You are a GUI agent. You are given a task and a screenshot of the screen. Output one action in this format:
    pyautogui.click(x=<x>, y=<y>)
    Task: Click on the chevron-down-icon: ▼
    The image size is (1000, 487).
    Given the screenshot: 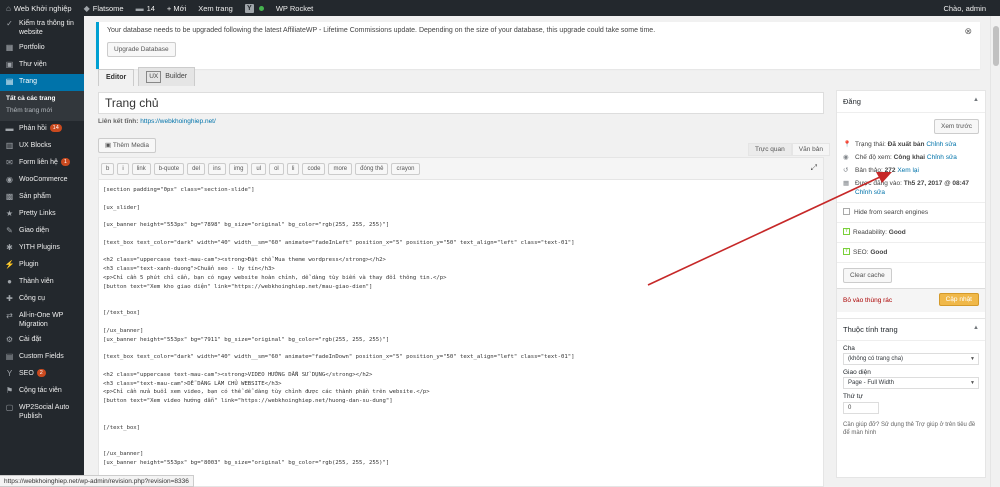 What is the action you would take?
    pyautogui.click(x=972, y=383)
    